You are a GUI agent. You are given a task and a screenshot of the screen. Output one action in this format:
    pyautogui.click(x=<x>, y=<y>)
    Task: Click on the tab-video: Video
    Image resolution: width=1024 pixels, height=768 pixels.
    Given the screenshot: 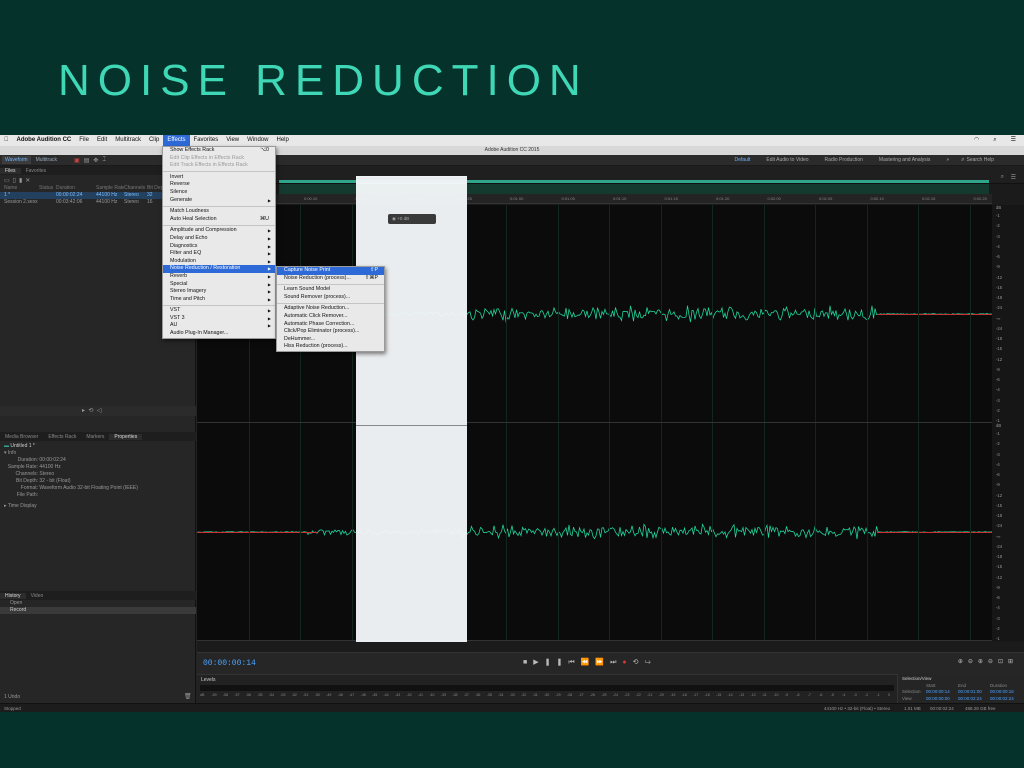 What is the action you would take?
    pyautogui.click(x=37, y=596)
    